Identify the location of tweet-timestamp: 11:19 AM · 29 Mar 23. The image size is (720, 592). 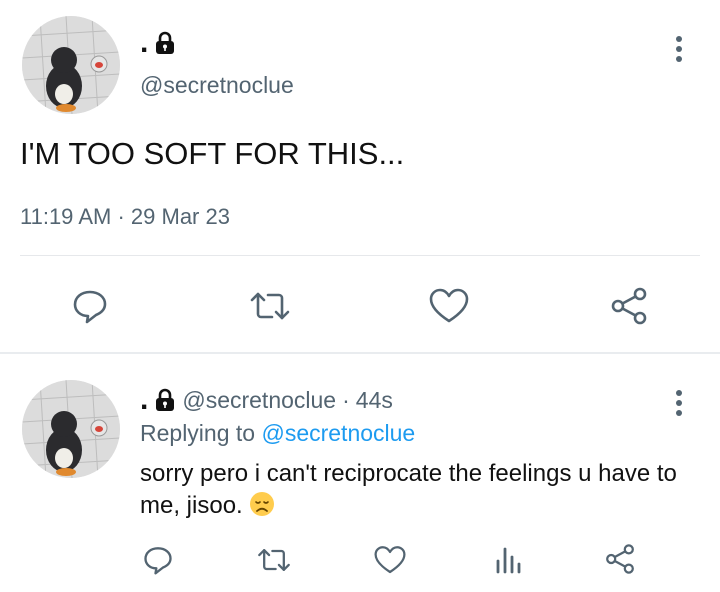
(125, 217).